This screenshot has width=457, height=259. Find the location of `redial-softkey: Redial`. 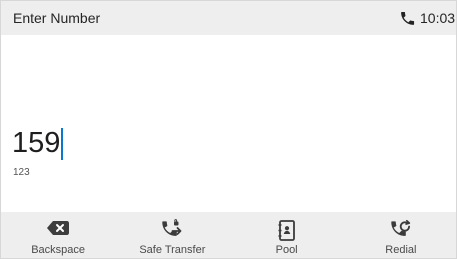

redial-softkey: Redial is located at coordinates (400, 235).